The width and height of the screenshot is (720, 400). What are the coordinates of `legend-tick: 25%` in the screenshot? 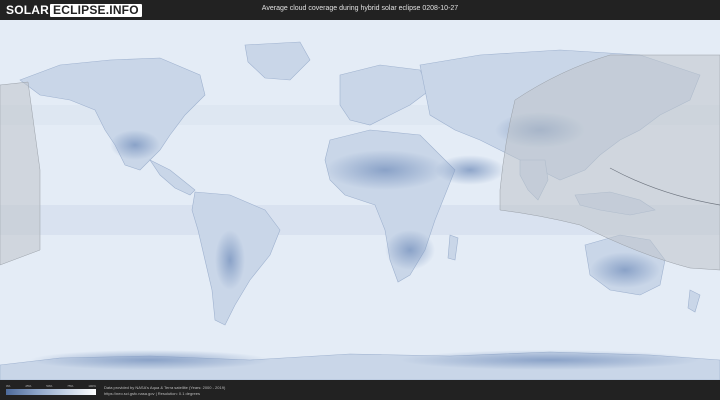 It's located at (28, 386).